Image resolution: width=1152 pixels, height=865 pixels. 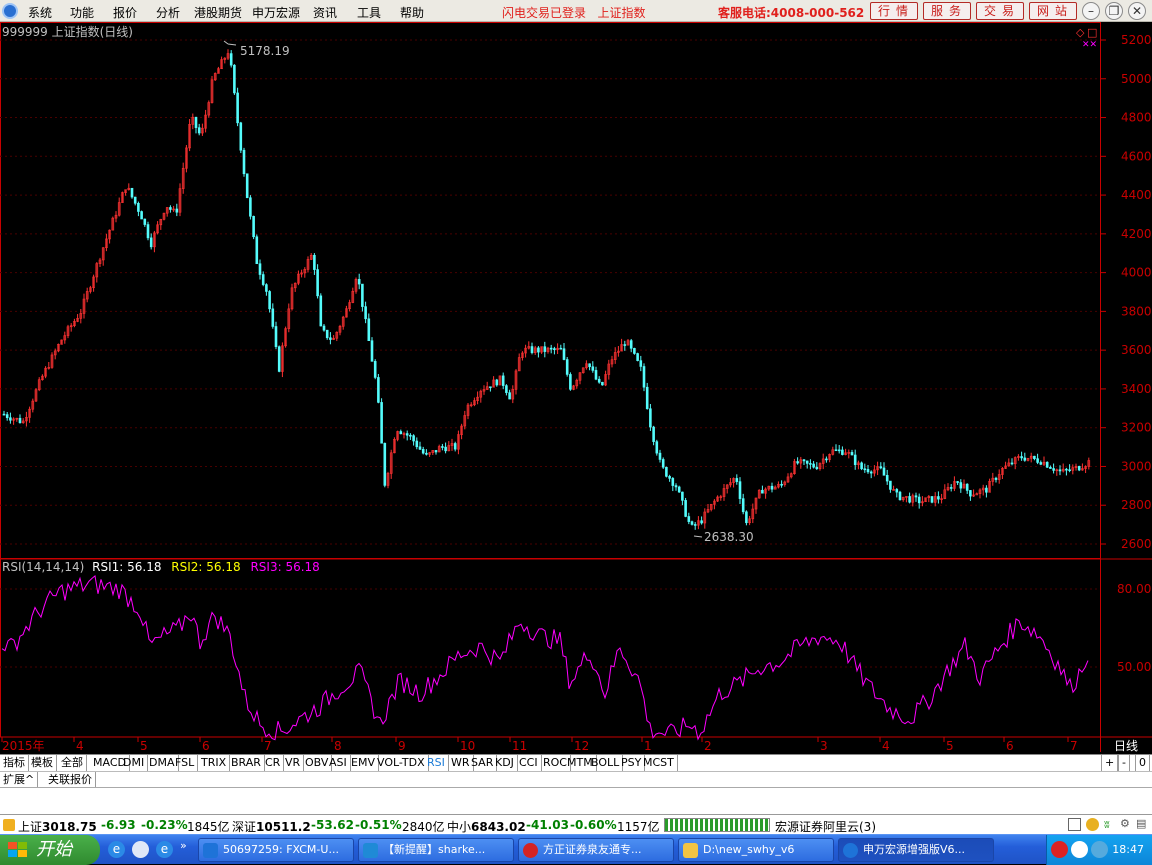 What do you see at coordinates (1141, 823) in the screenshot?
I see `lock-icon: ▤` at bounding box center [1141, 823].